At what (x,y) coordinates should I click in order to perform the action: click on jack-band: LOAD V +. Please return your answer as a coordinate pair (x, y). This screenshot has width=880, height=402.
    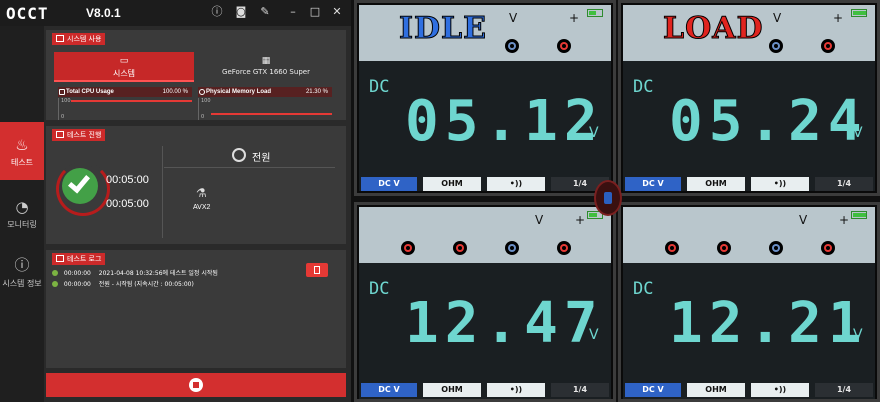
    Looking at the image, I should click on (749, 33).